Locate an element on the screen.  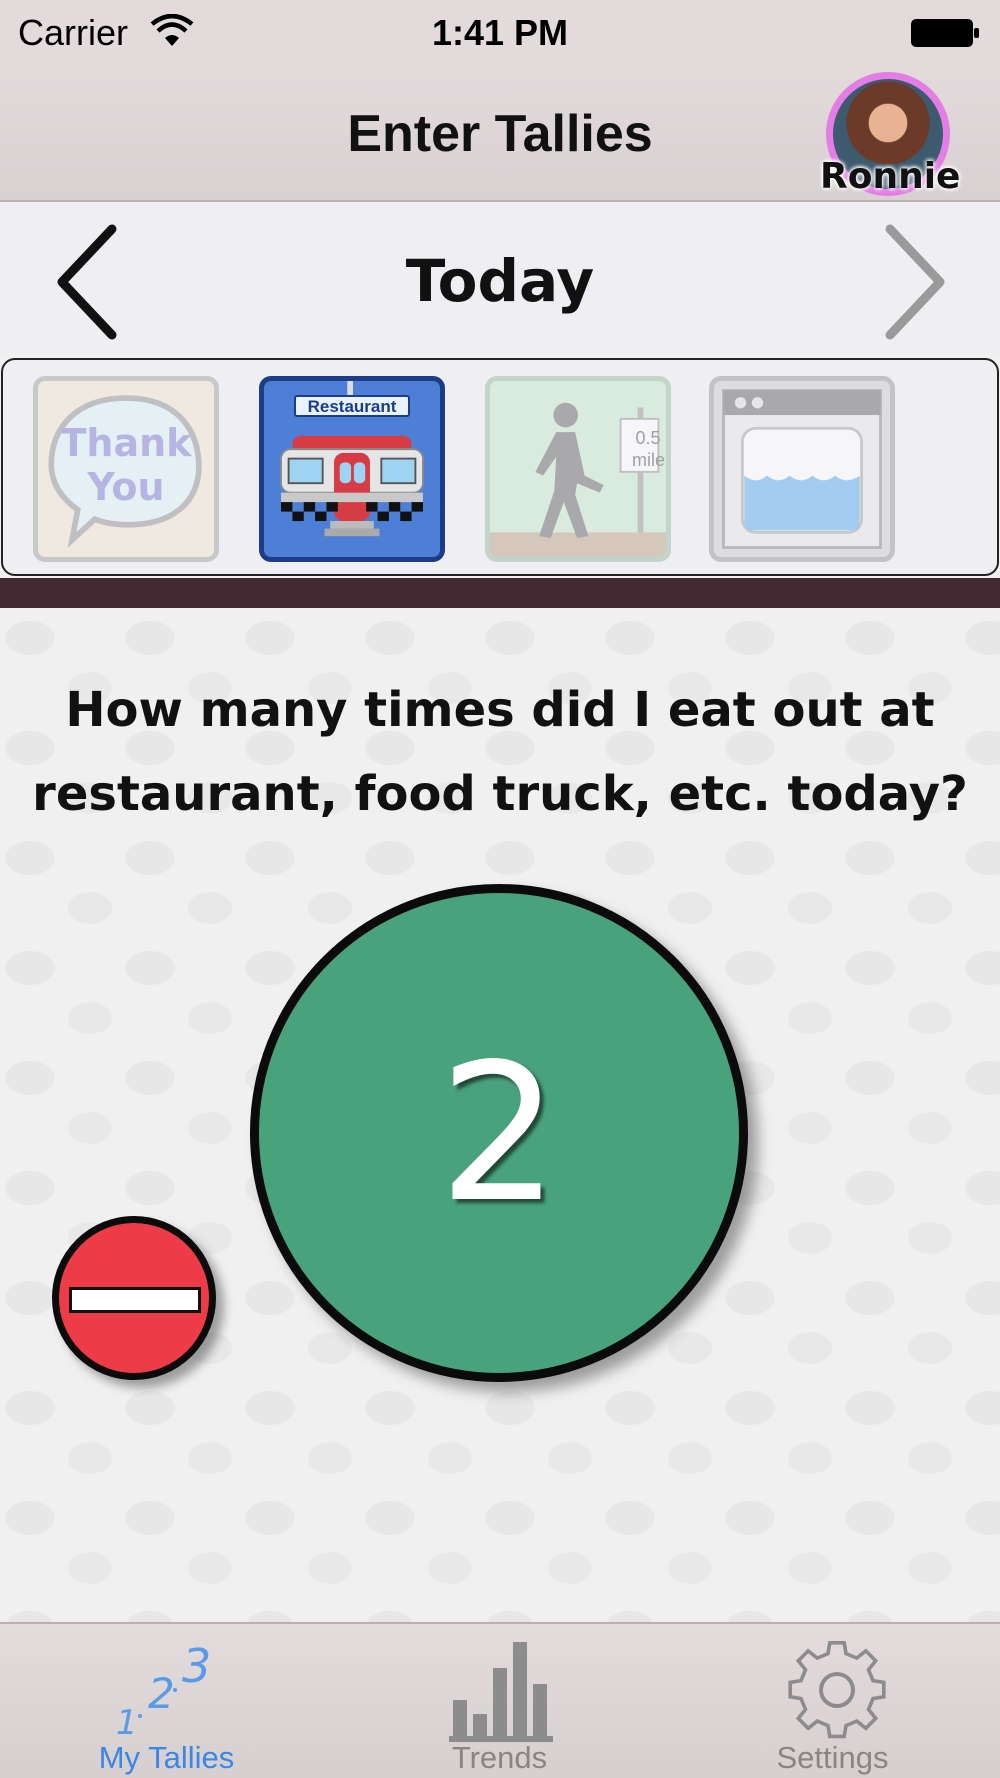
tab-bar: 1 2 3 My Tallies Trends Settings is located at coordinates (500, 1700).